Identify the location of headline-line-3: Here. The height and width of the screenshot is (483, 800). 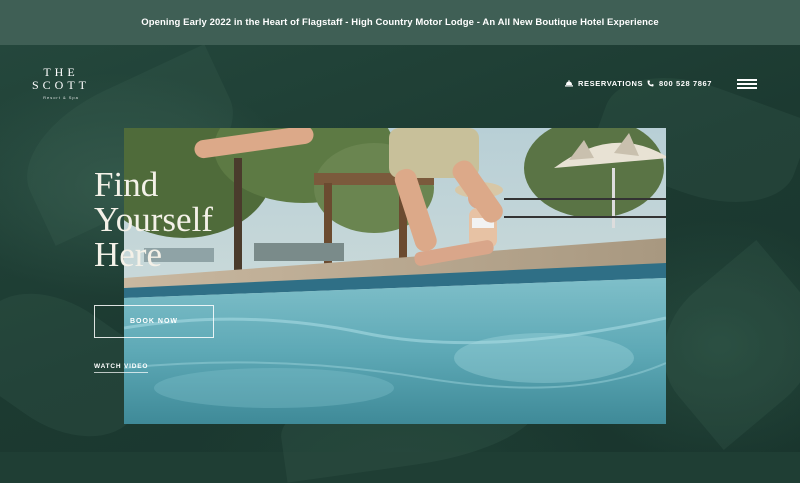
(128, 254).